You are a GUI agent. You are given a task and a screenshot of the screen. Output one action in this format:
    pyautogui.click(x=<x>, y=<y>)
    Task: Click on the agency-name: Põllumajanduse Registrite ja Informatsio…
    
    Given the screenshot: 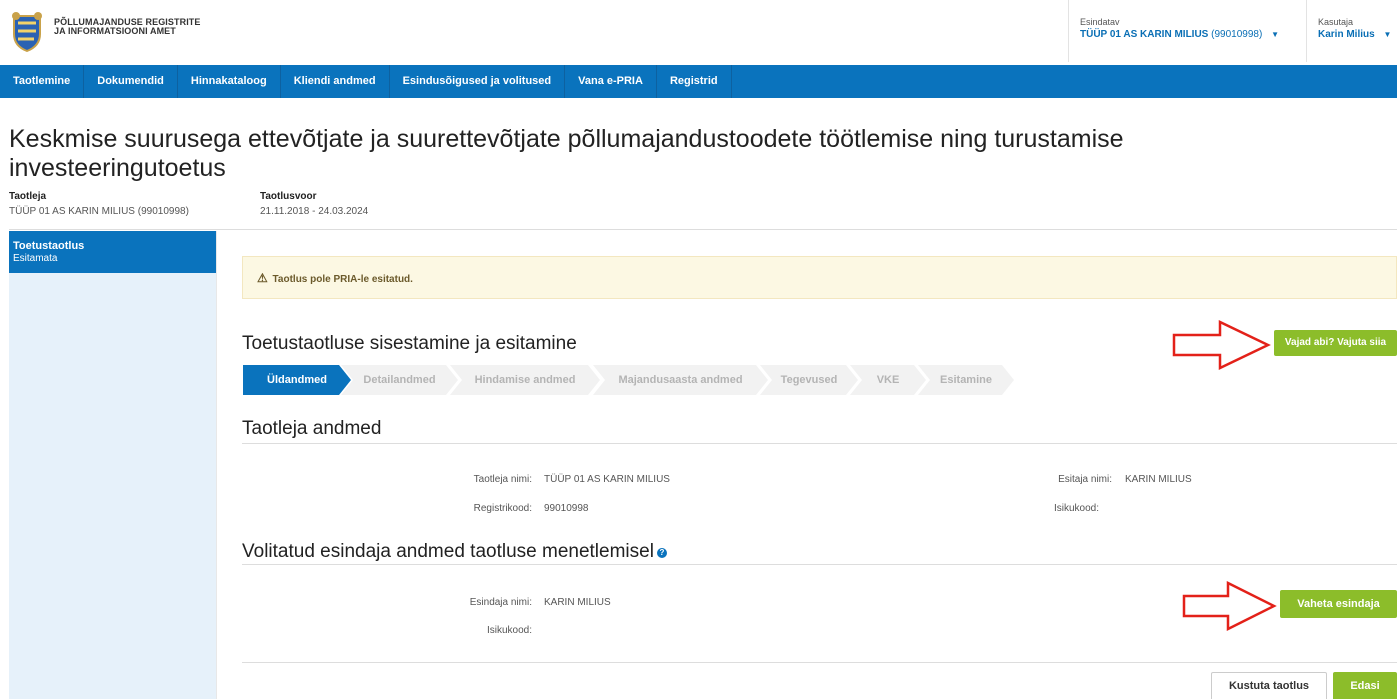 What is the action you would take?
    pyautogui.click(x=127, y=27)
    